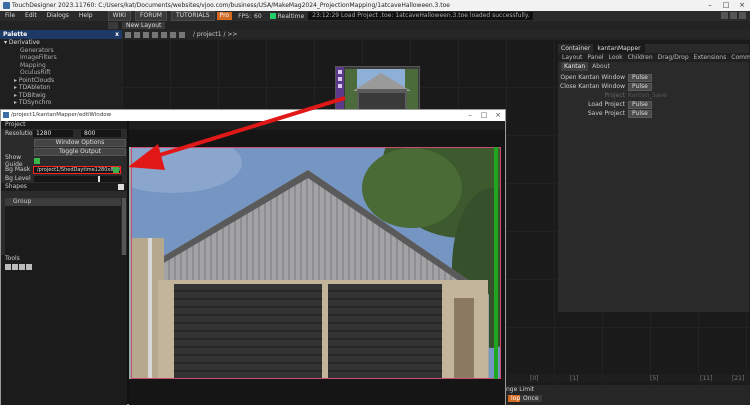  I want to click on menu-dialogs: Dialogs, so click(58, 16).